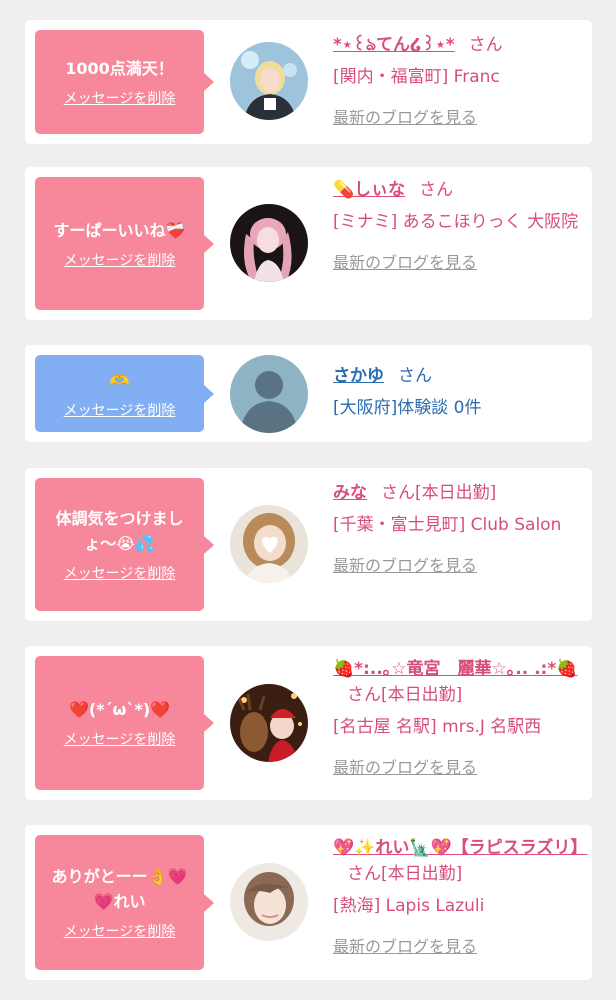  What do you see at coordinates (460, 848) in the screenshot?
I see `cast-name-link: 💖✨れい🗽💖【ラピスラズリ】` at bounding box center [460, 848].